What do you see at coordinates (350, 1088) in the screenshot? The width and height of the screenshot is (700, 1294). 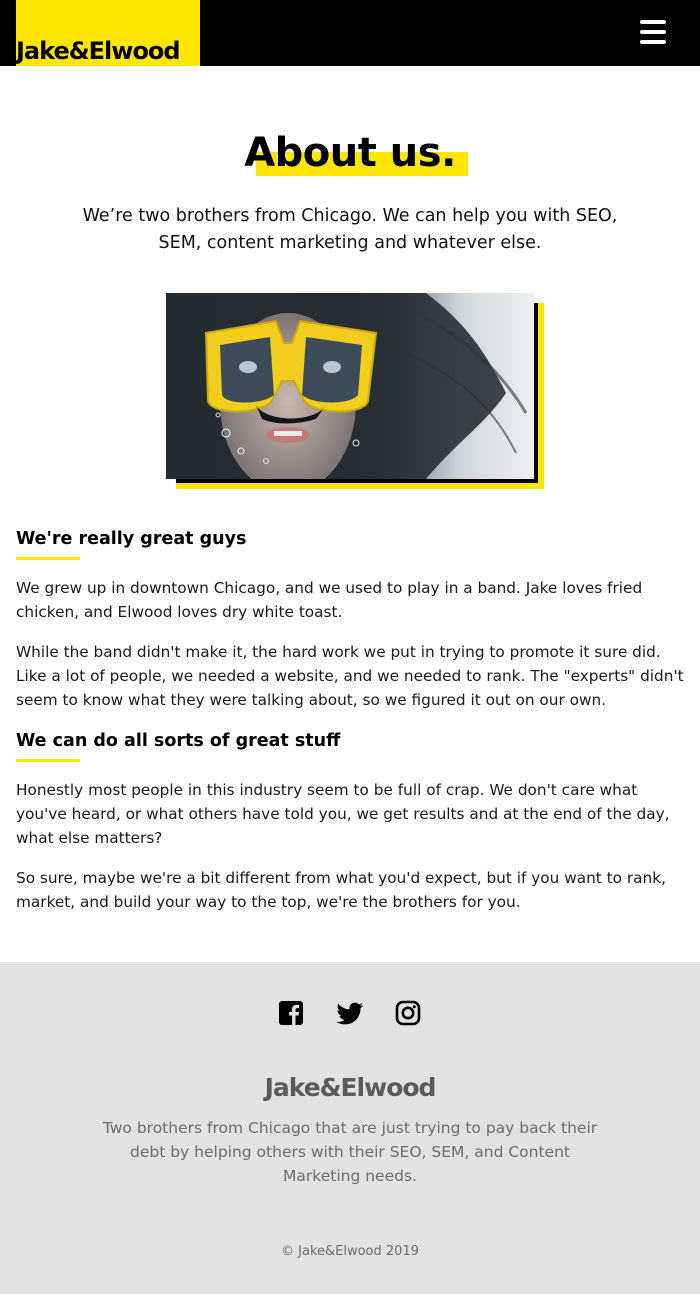 I see `footer-logo: Jake&Elwood` at bounding box center [350, 1088].